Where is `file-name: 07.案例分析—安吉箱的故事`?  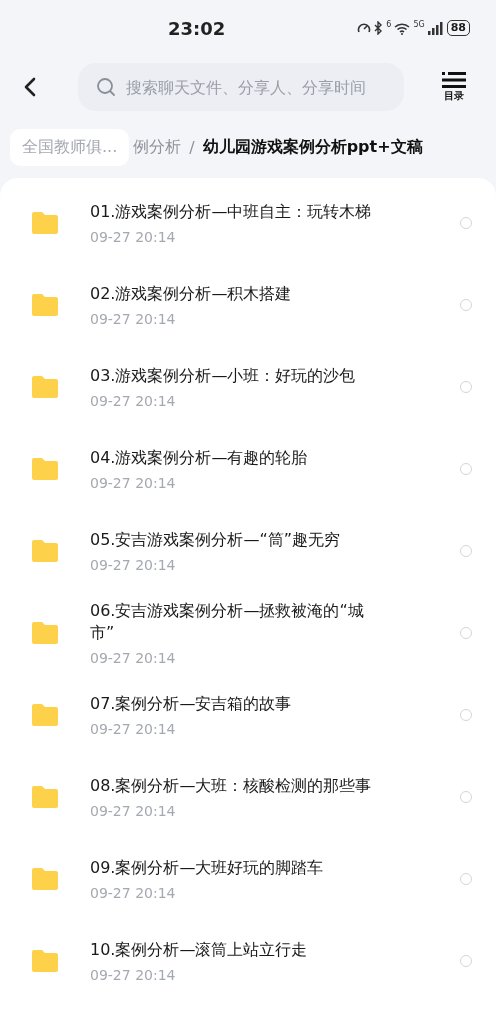 file-name: 07.案例分析—安吉箱的故事 is located at coordinates (235, 704).